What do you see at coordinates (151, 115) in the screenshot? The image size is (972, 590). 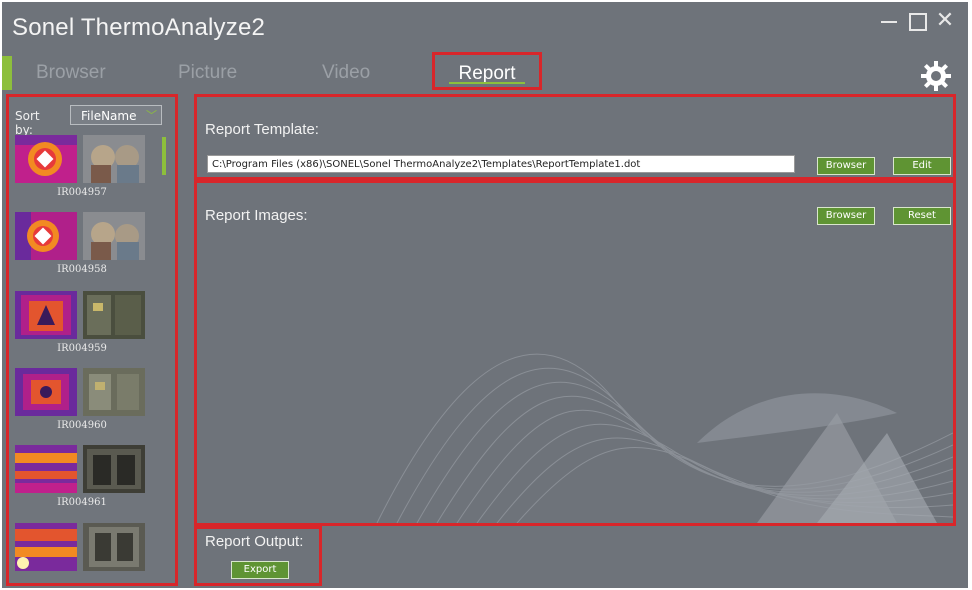 I see `chevron-down-icon: ﹀` at bounding box center [151, 115].